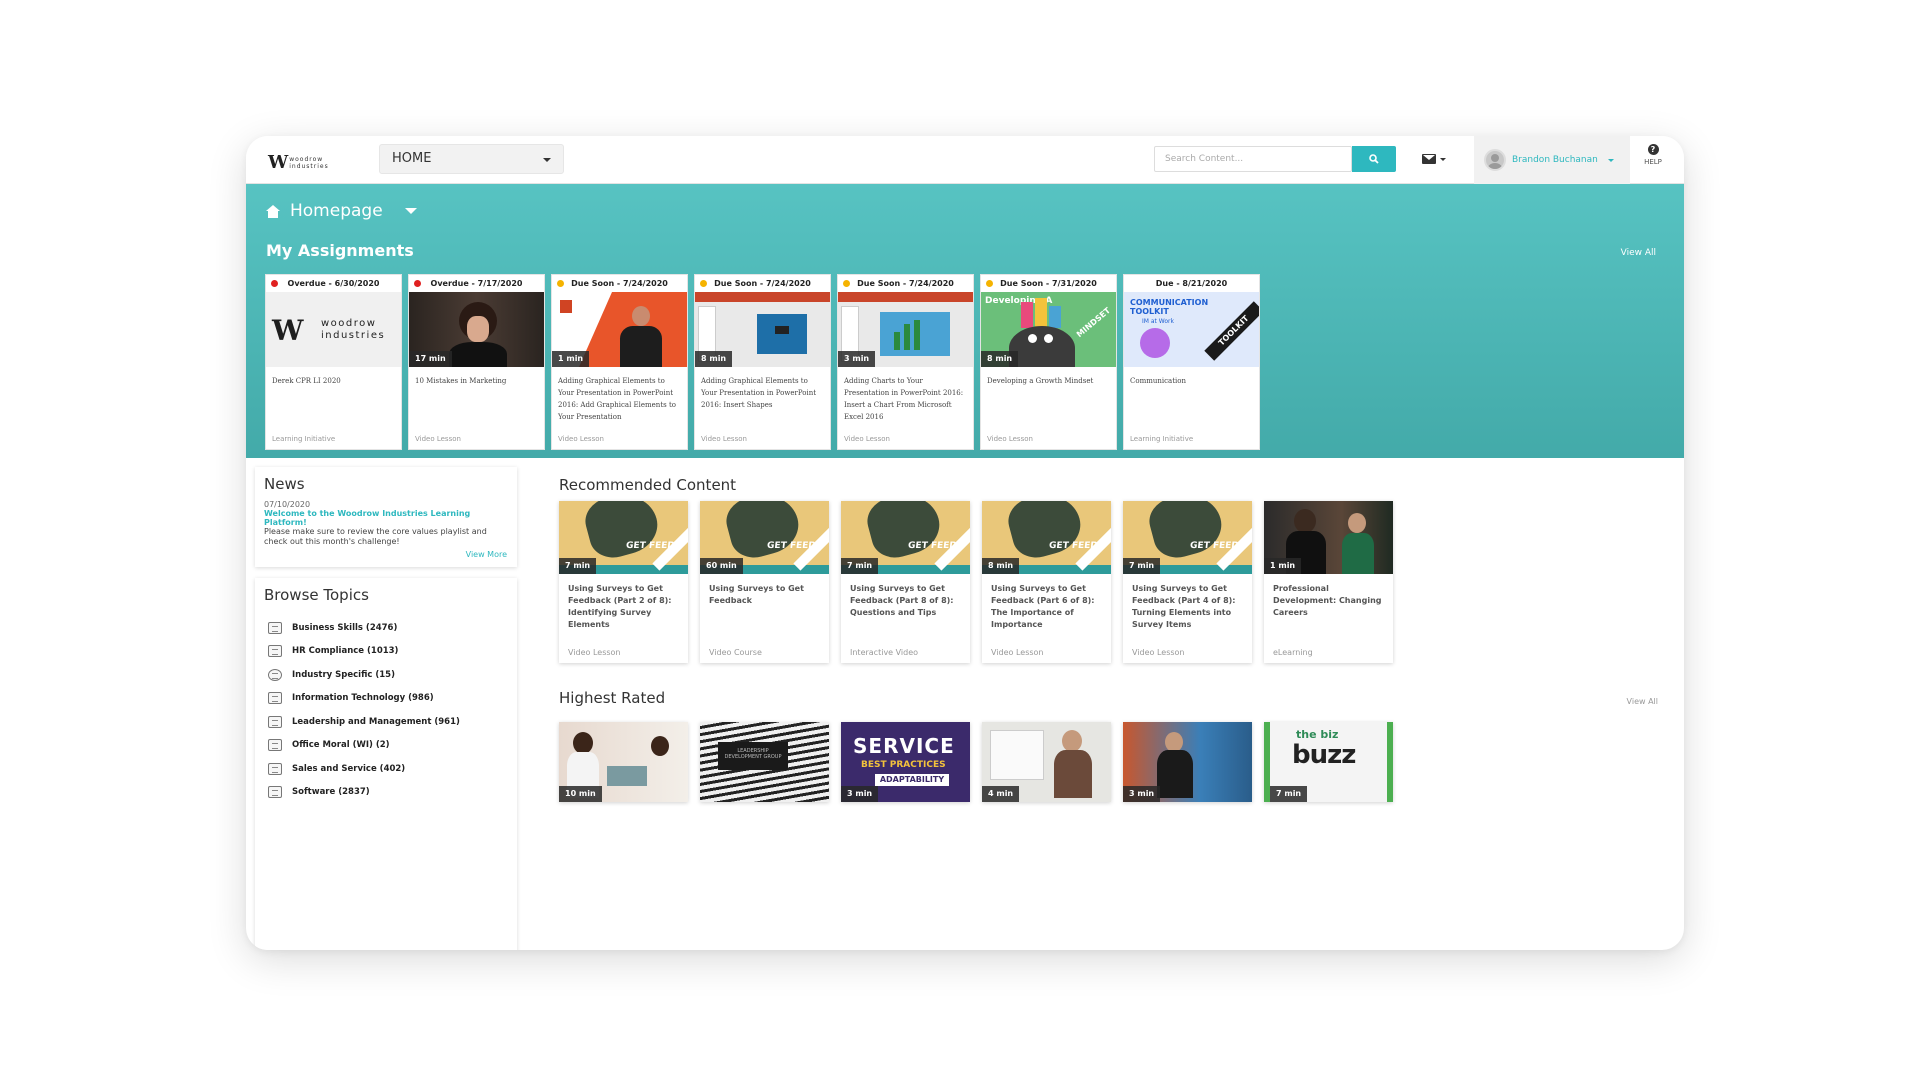 This screenshot has width=1920, height=1080. Describe the element at coordinates (1642, 701) in the screenshot. I see `highest-rated-view-all-link: View All` at that location.